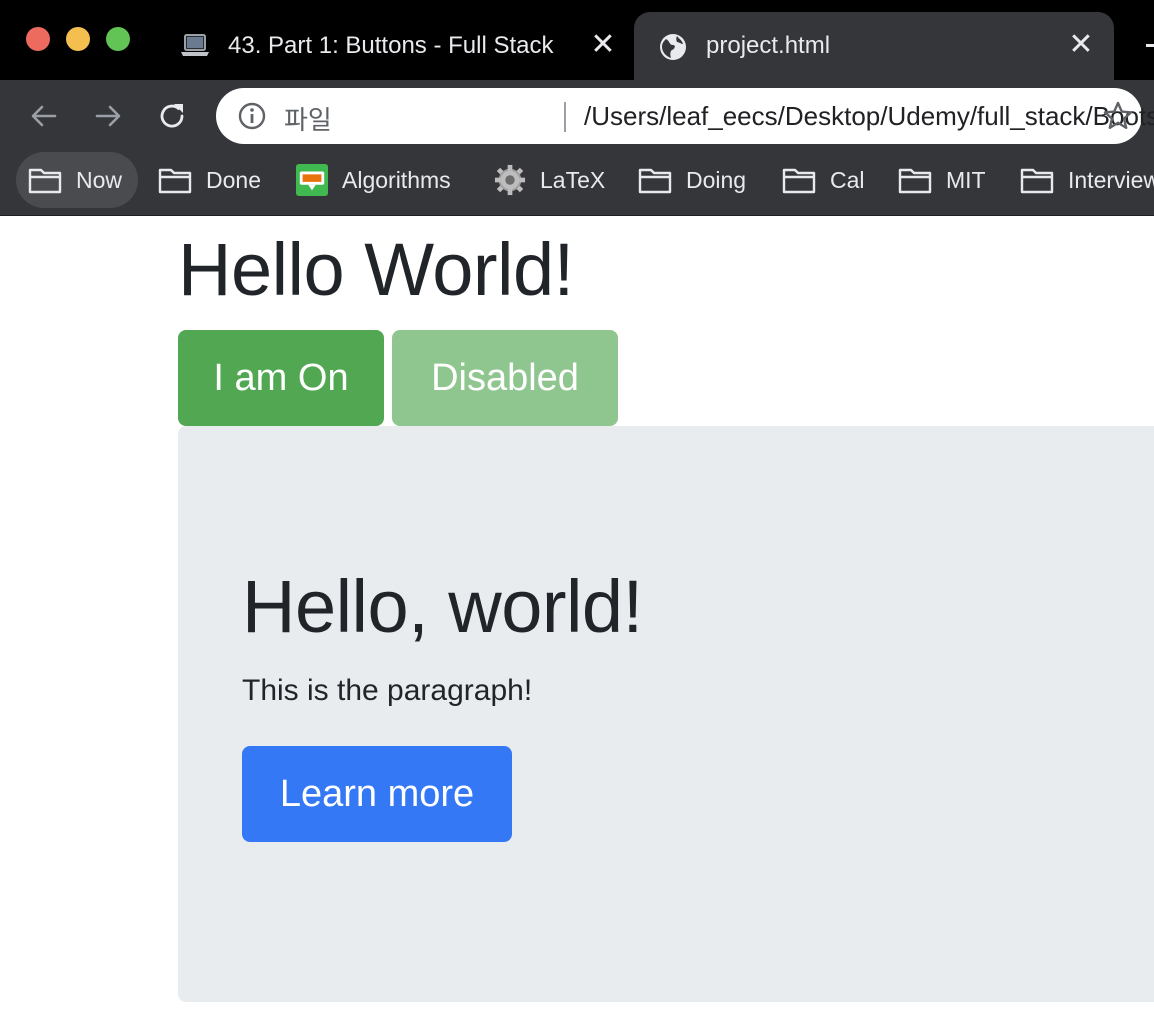 The width and height of the screenshot is (1154, 1020). I want to click on bookmark-label: Now, so click(99, 179).